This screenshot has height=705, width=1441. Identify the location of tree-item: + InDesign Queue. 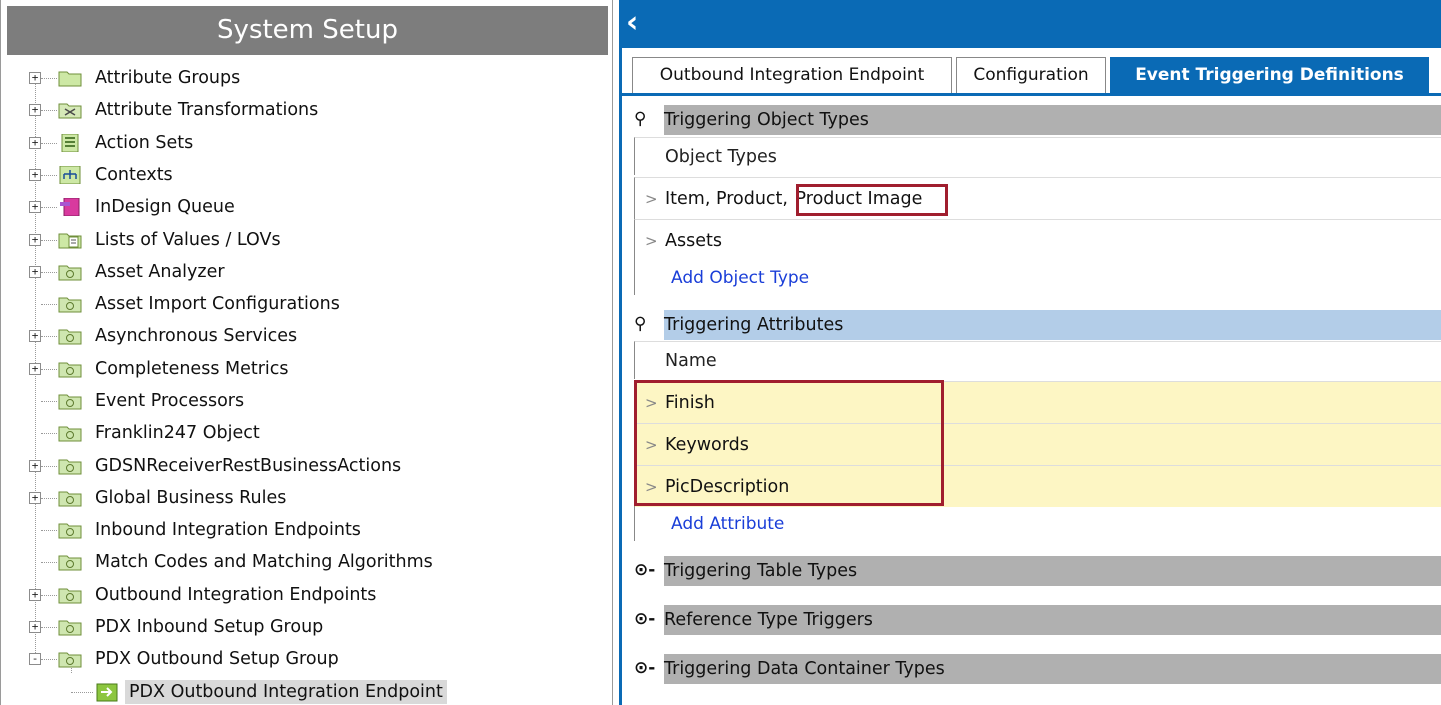
(306, 207).